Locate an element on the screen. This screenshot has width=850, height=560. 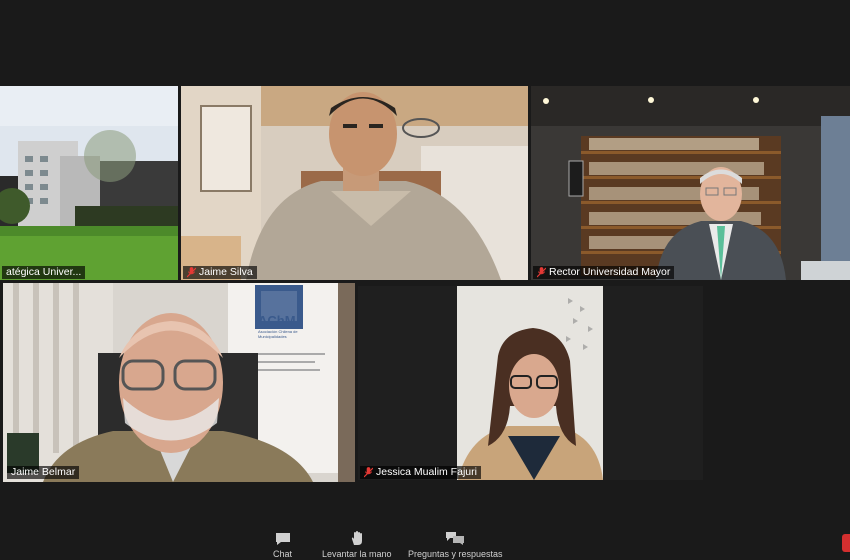
jaime-belmar-video-feed is located at coordinates (179, 382).